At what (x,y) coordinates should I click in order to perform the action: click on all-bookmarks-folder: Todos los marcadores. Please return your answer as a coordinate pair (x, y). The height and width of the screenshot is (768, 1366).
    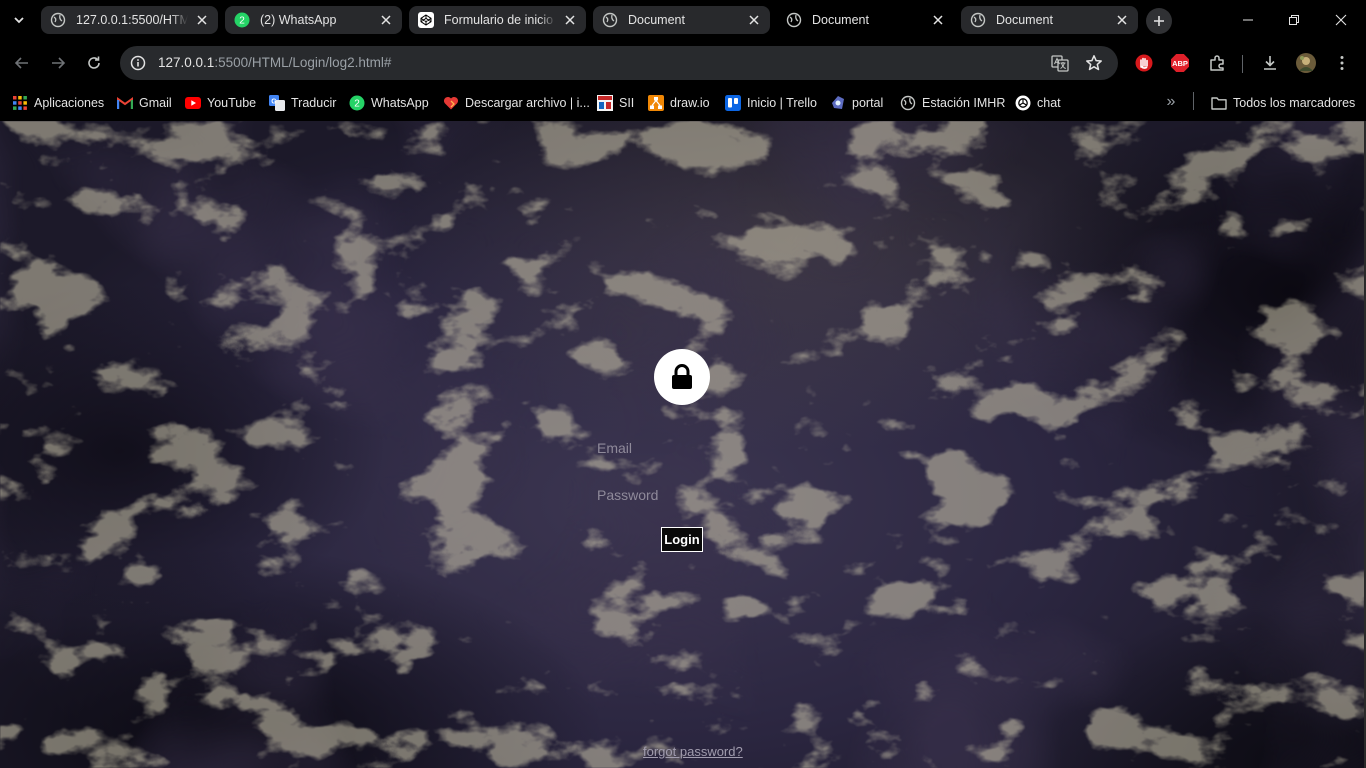
    Looking at the image, I should click on (1283, 103).